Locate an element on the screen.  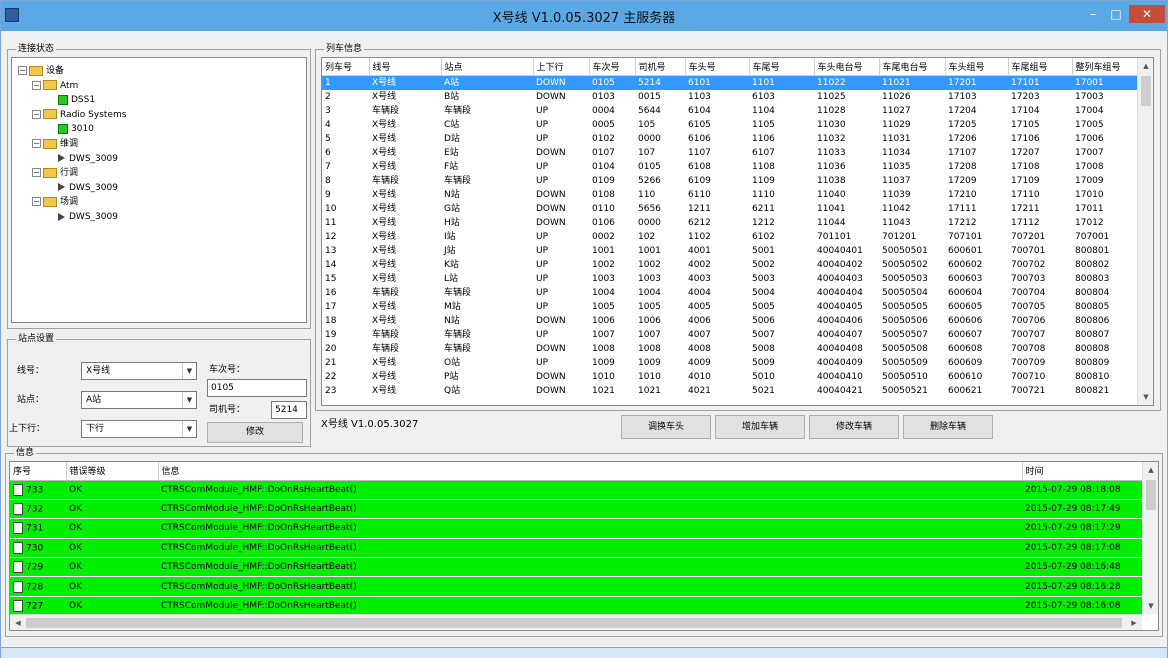
title-bar: X号线 V1.0.05.3027 主服务器 – □ ✕ is located at coordinates (584, 16).